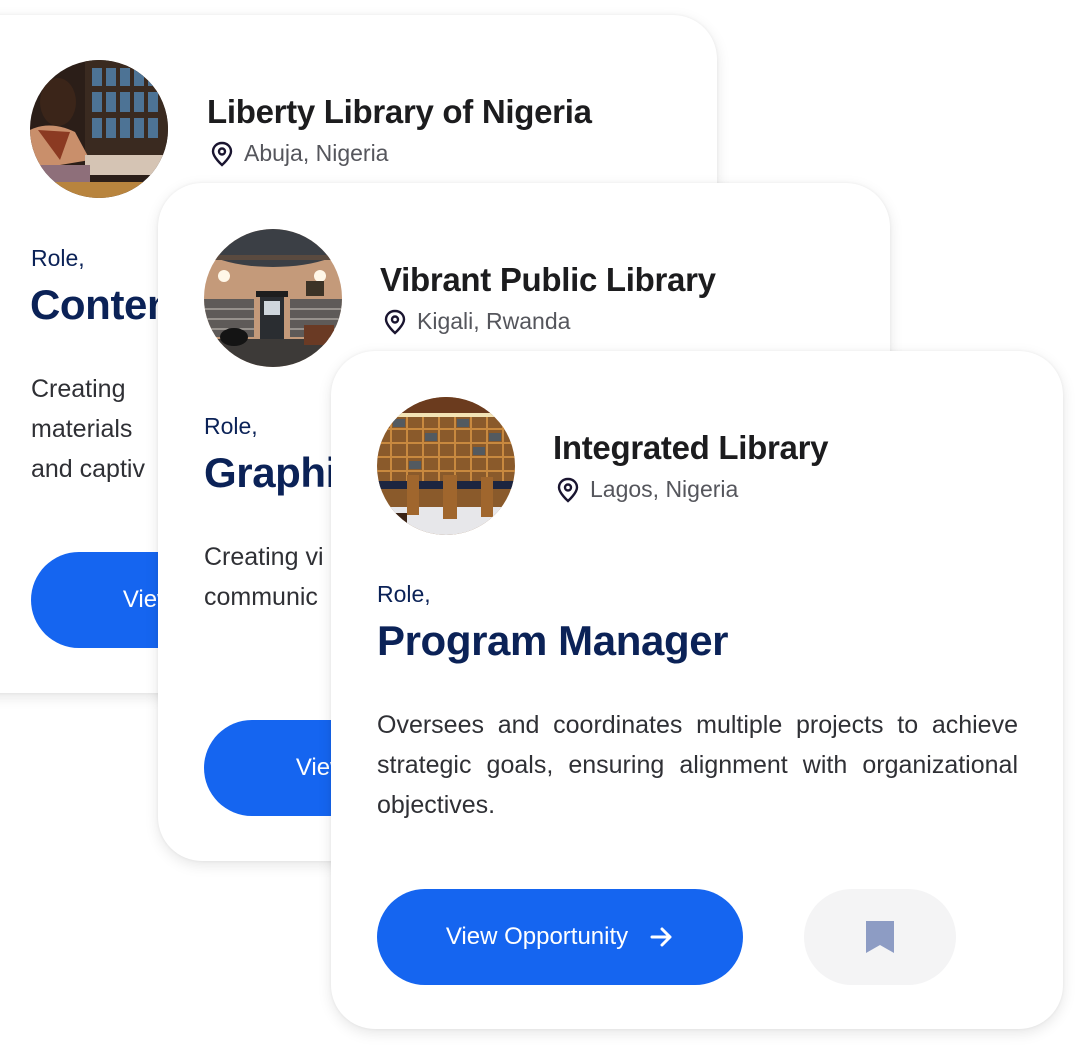 Image resolution: width=1079 pixels, height=1046 pixels. I want to click on location: Kigali, Rwanda, so click(476, 321).